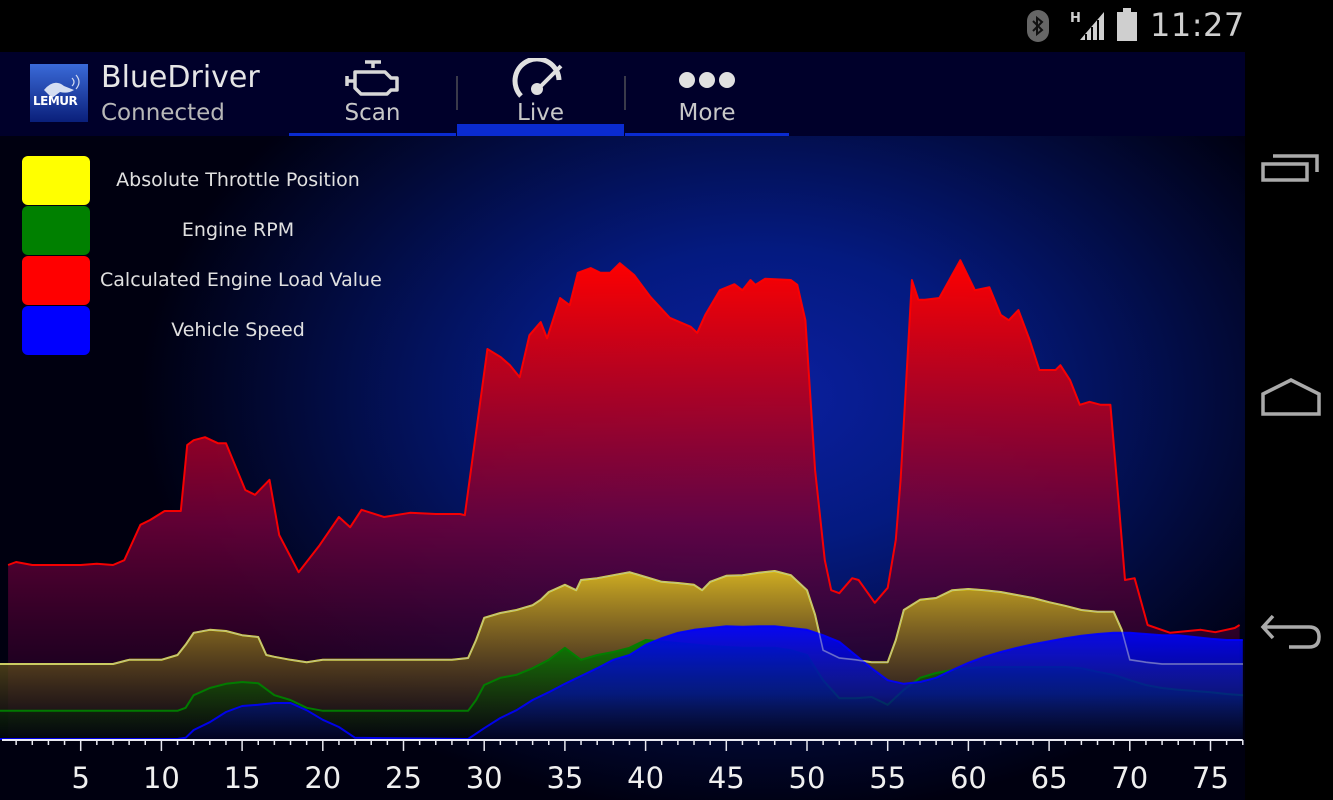 The height and width of the screenshot is (800, 1333). Describe the element at coordinates (238, 180) in the screenshot. I see `legend-label-throttle: Absolute Throttle Position` at that location.